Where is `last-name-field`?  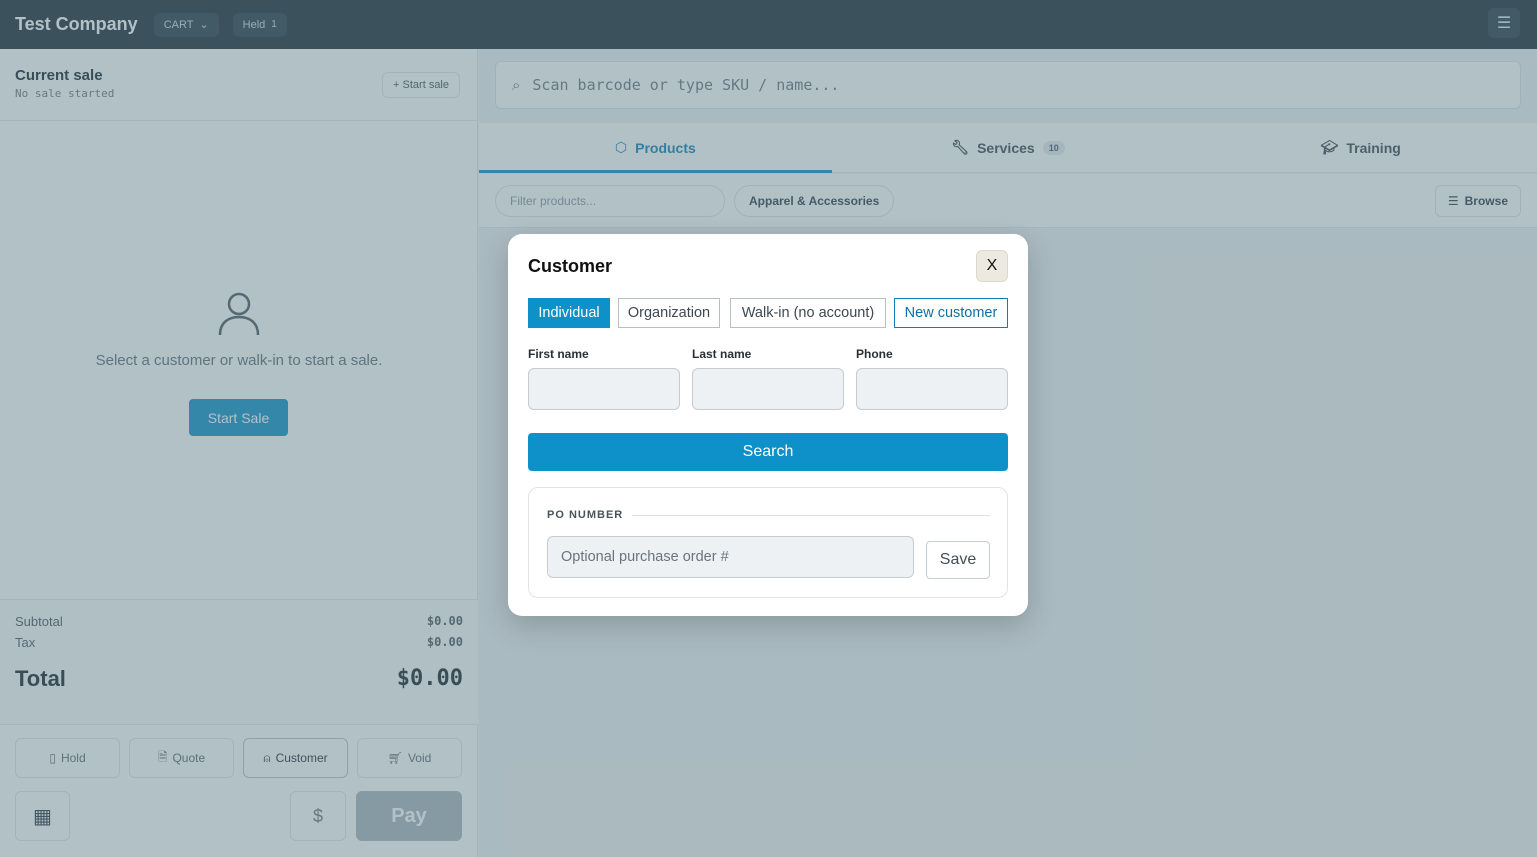
last-name-field is located at coordinates (768, 389).